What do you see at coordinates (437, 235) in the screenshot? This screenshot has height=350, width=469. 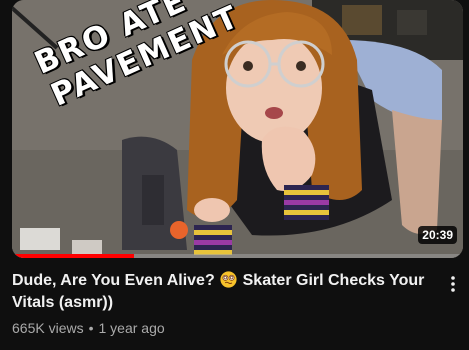 I see `duration-badge: 20:39` at bounding box center [437, 235].